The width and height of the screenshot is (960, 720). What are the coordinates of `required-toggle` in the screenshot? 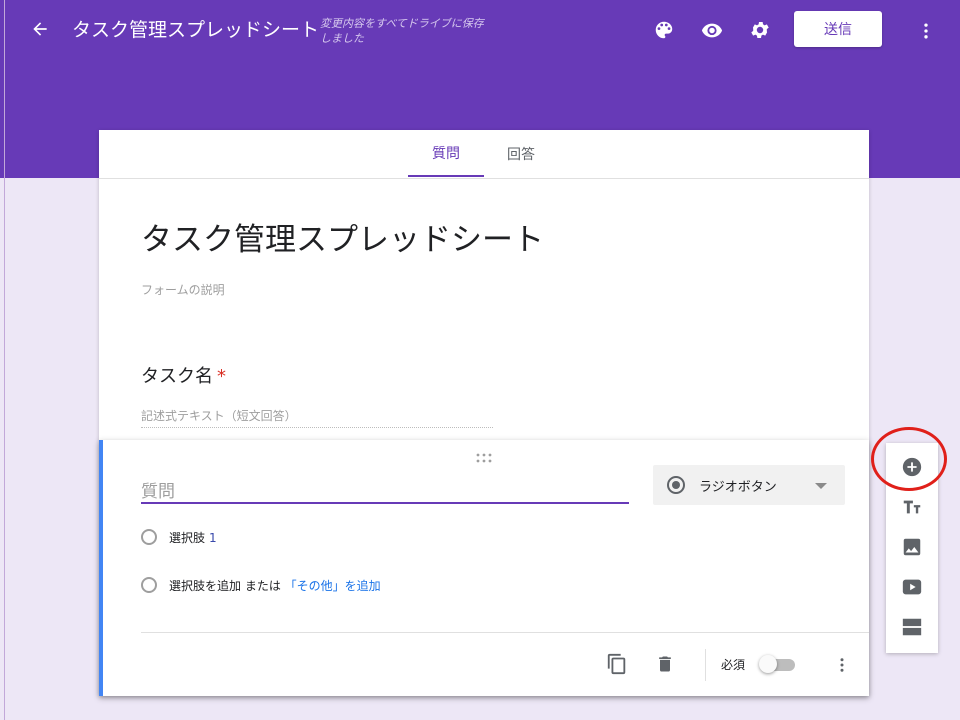 It's located at (778, 665).